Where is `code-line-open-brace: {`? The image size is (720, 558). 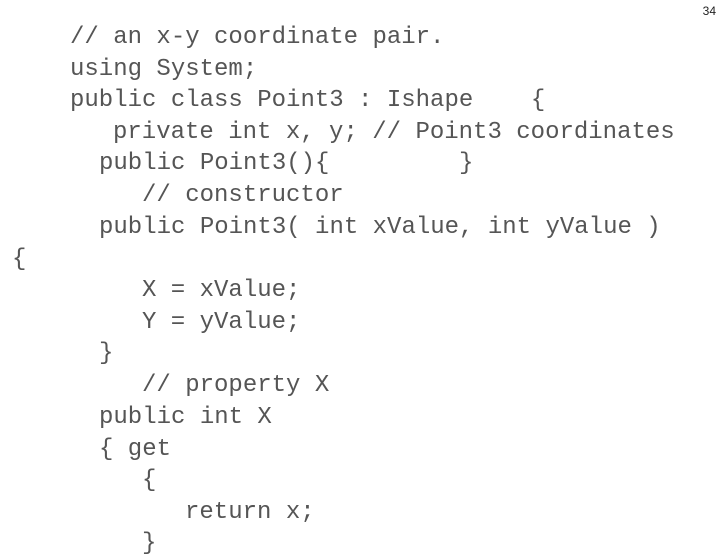
code-line-open-brace: { is located at coordinates (19, 259).